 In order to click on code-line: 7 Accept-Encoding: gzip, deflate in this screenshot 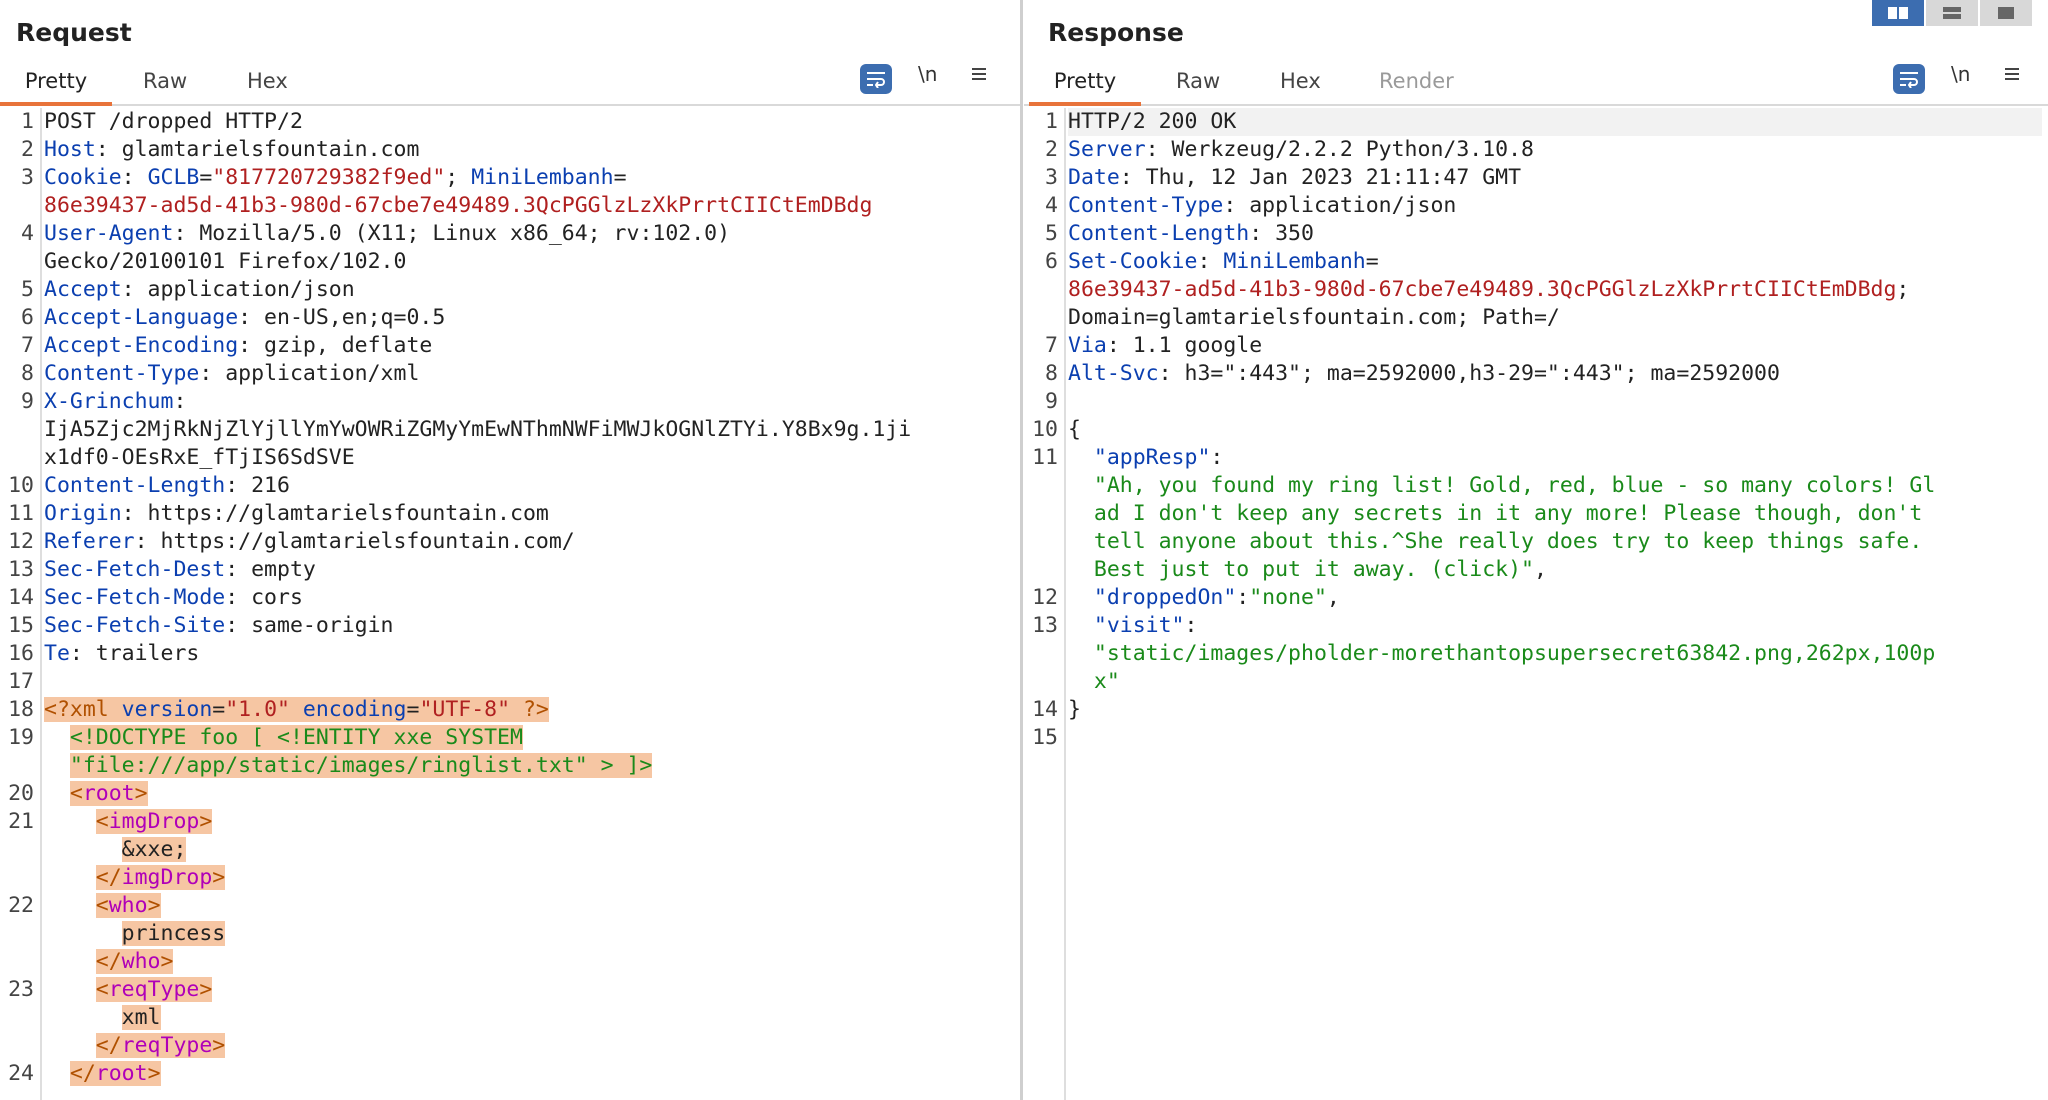, I will do `click(517, 346)`.